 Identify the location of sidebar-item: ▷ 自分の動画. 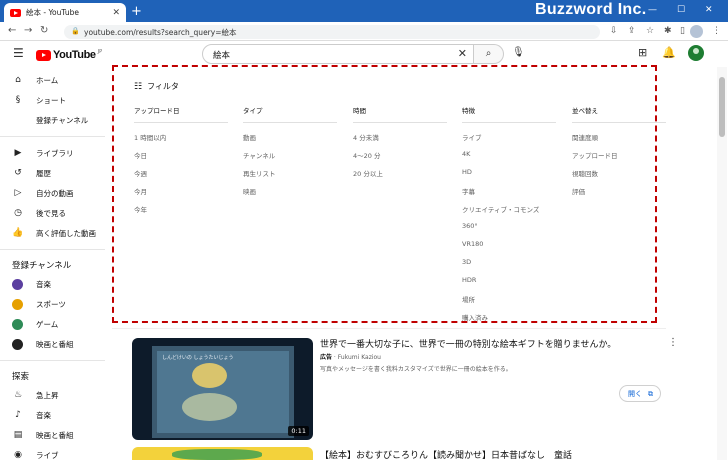
(55, 193).